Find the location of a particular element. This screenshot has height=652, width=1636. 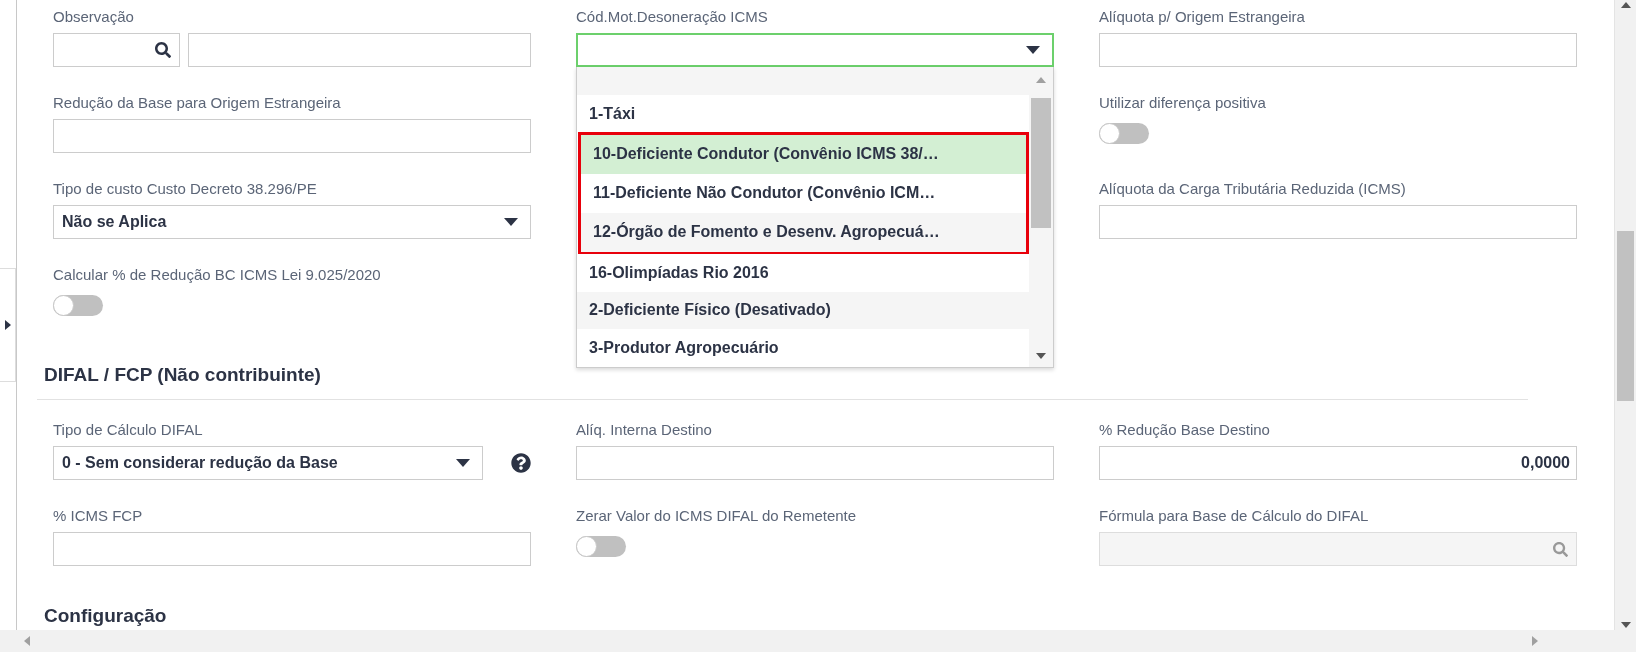

lookup-field is located at coordinates (116, 50).